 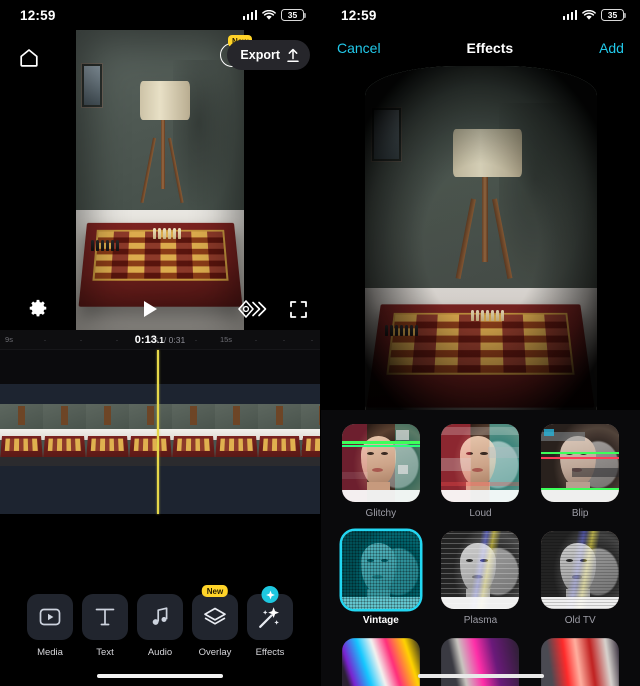 I want to click on toolbar-item-overlay: New Overlay, so click(x=215, y=635).